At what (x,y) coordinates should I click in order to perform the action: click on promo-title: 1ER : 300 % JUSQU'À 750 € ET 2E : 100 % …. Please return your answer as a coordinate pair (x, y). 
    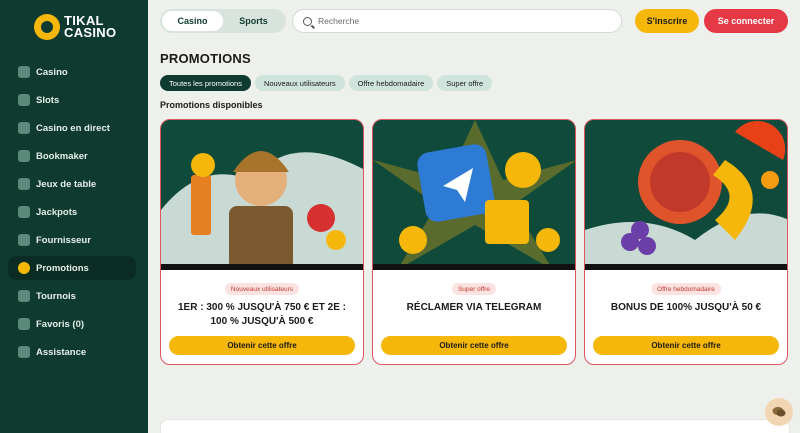
    Looking at the image, I should click on (261, 314).